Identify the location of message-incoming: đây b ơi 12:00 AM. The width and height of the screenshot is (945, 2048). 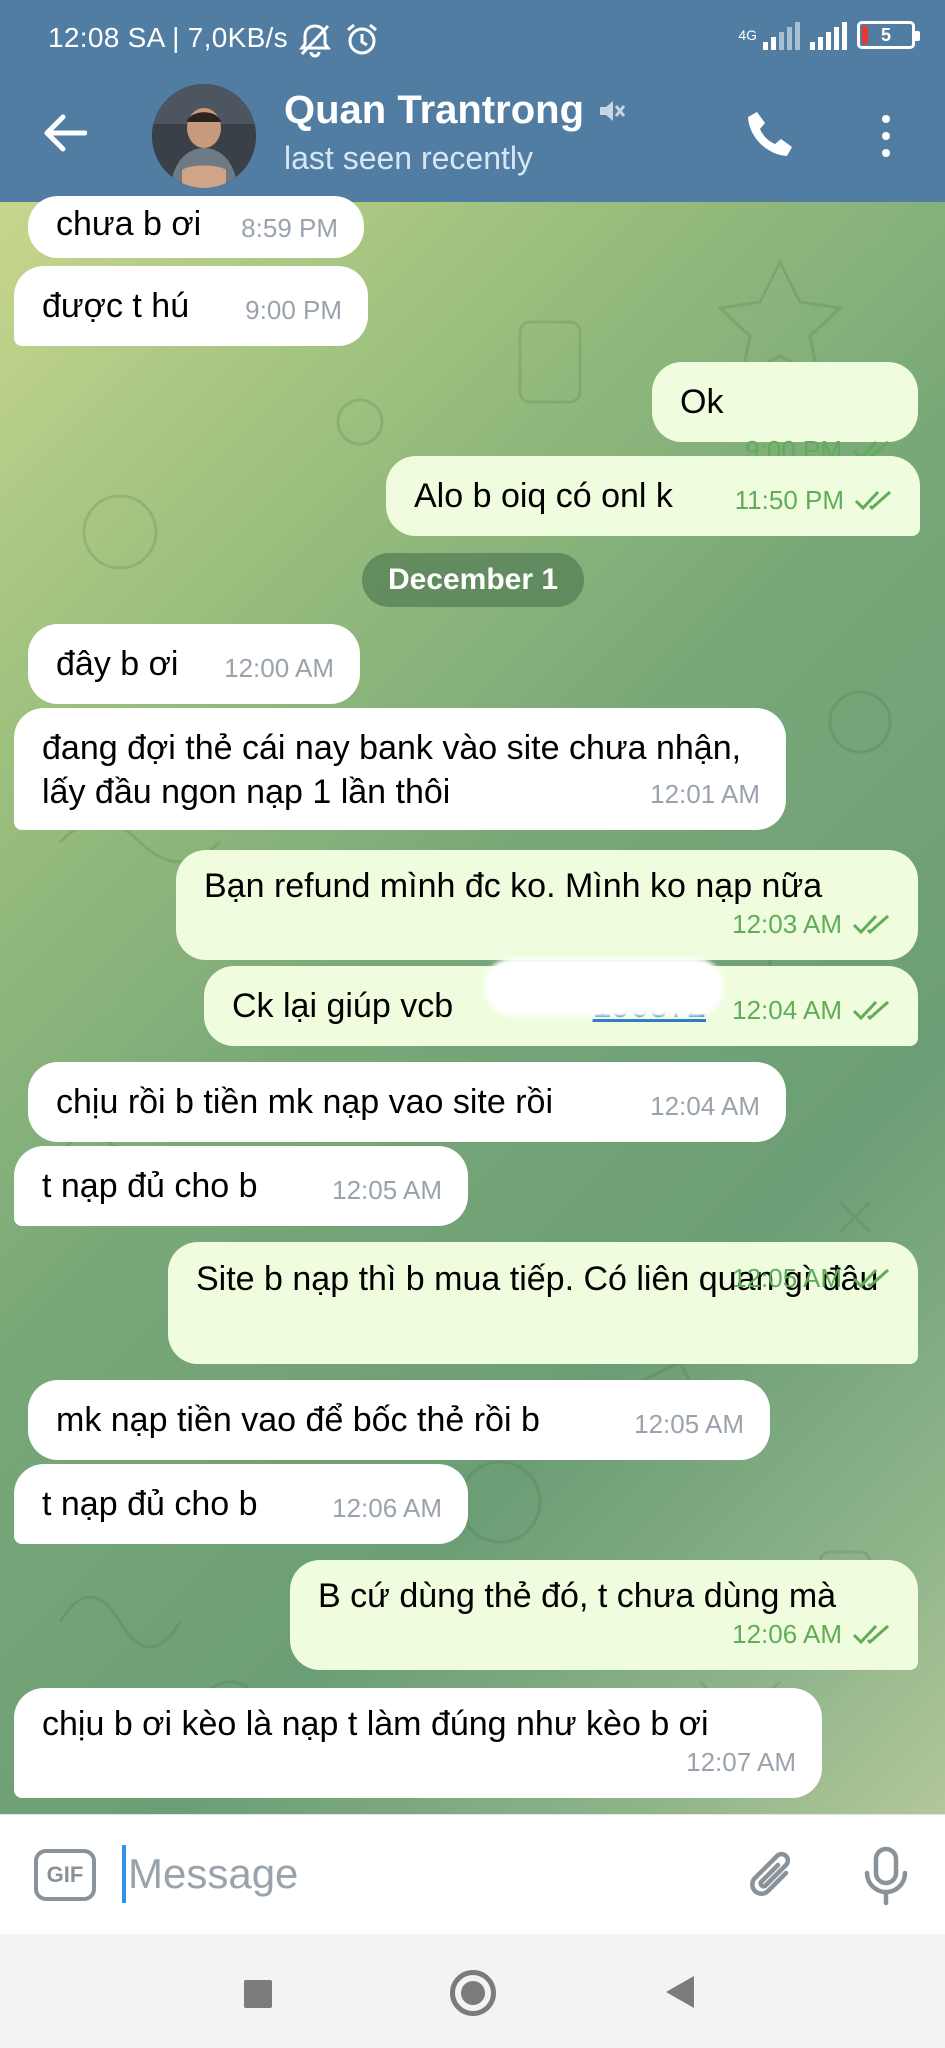
(194, 664).